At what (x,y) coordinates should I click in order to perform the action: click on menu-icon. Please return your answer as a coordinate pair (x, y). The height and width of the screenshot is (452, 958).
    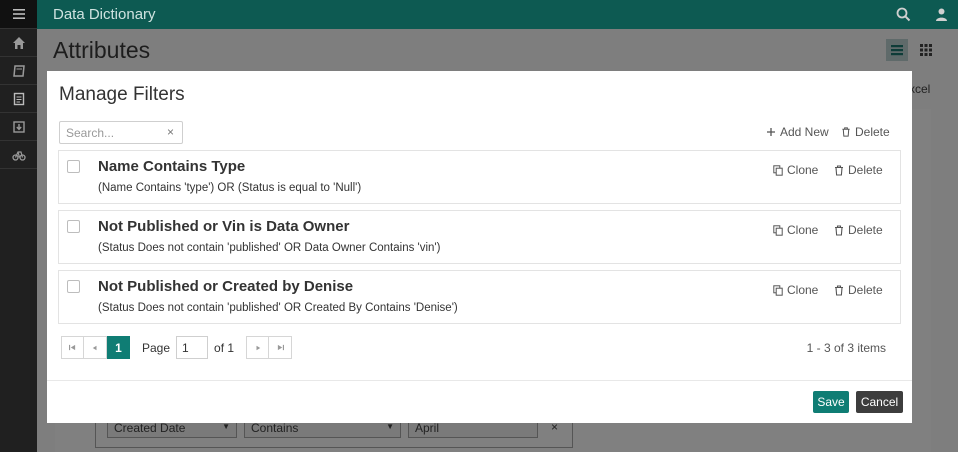
    Looking at the image, I should click on (18, 14).